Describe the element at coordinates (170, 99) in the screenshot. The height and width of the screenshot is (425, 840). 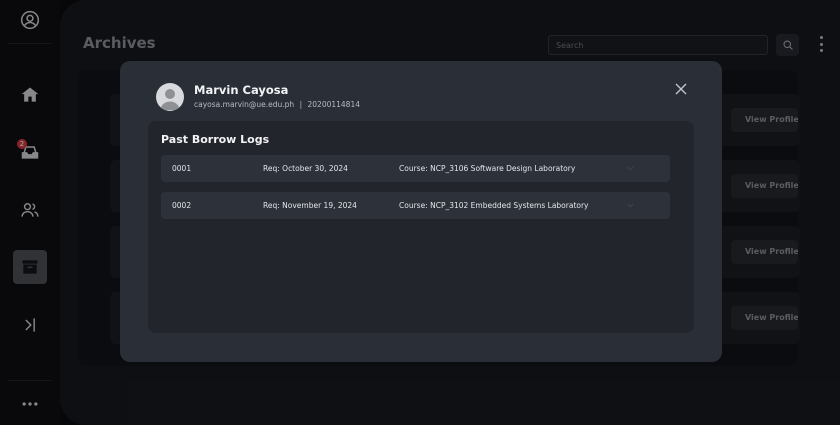
I see `avatar-placeholder-icon` at that location.